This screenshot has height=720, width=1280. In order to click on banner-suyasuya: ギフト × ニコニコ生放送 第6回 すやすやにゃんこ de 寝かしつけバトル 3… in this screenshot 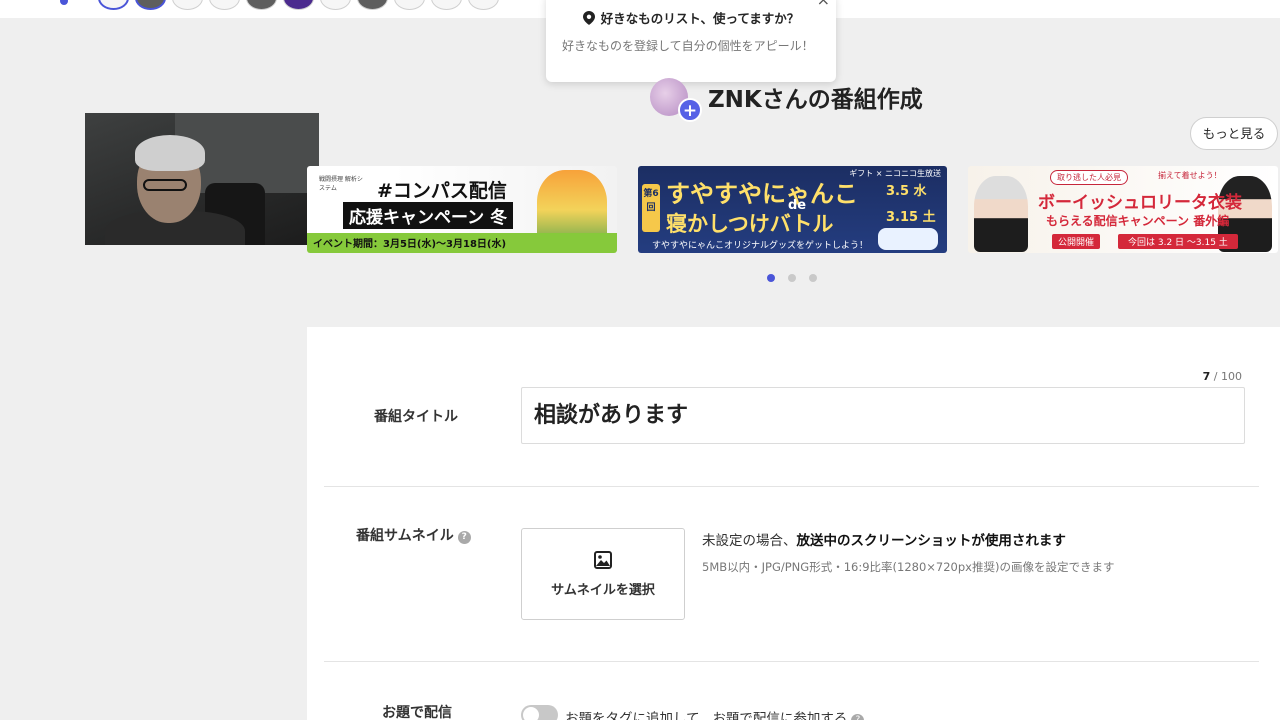, I will do `click(792, 209)`.